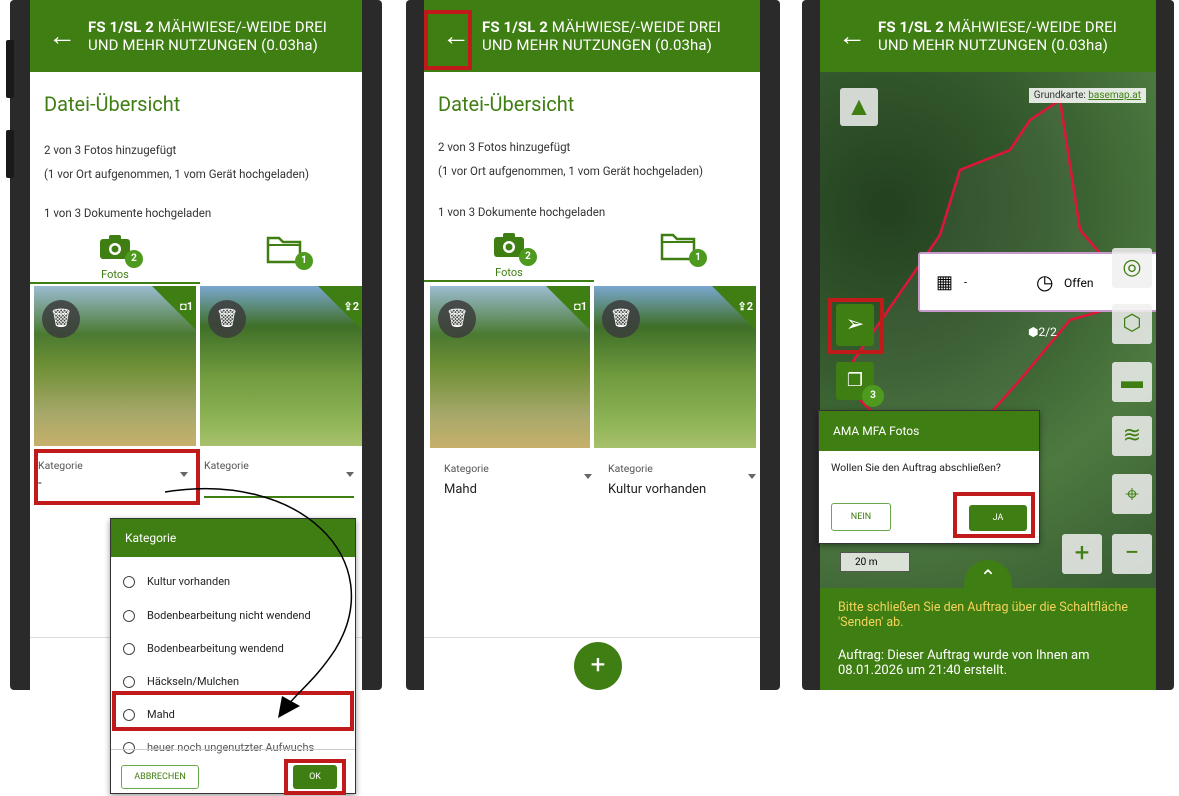  Describe the element at coordinates (1132, 268) in the screenshot. I see `target-icon: ◎` at that location.